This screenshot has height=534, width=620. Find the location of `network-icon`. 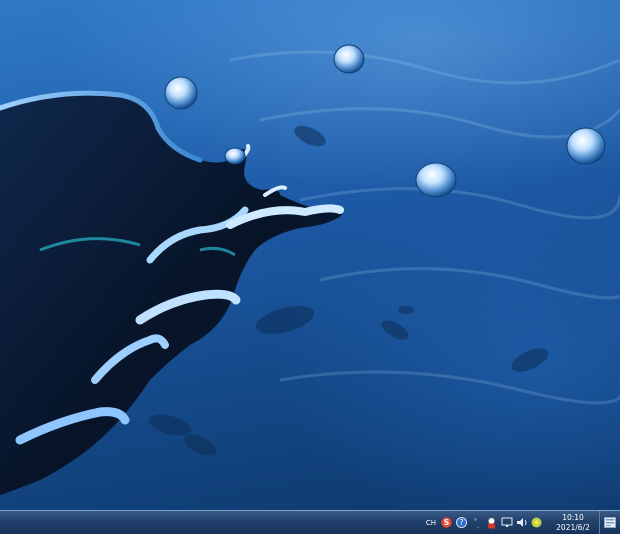

network-icon is located at coordinates (506, 523).